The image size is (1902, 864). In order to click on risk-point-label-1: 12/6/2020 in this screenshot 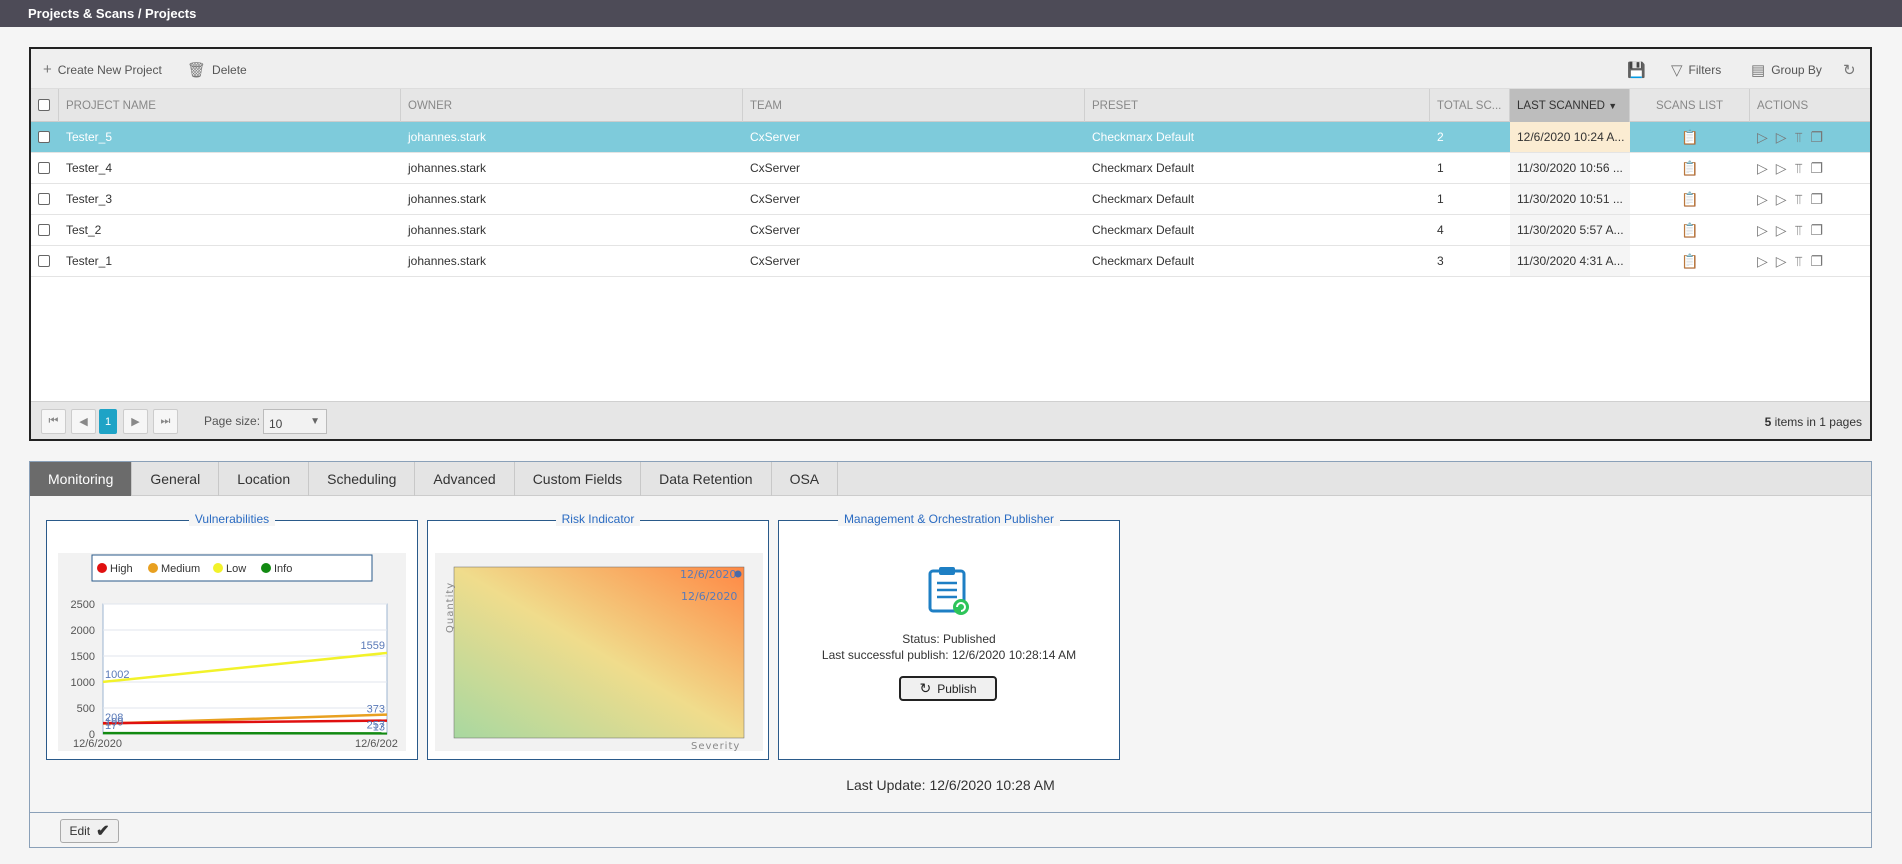, I will do `click(708, 574)`.